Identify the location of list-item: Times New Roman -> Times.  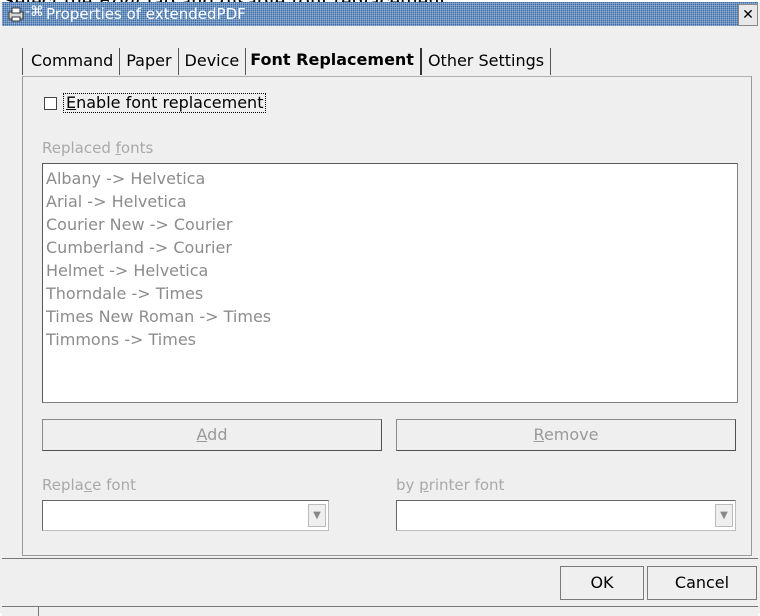
(390, 316).